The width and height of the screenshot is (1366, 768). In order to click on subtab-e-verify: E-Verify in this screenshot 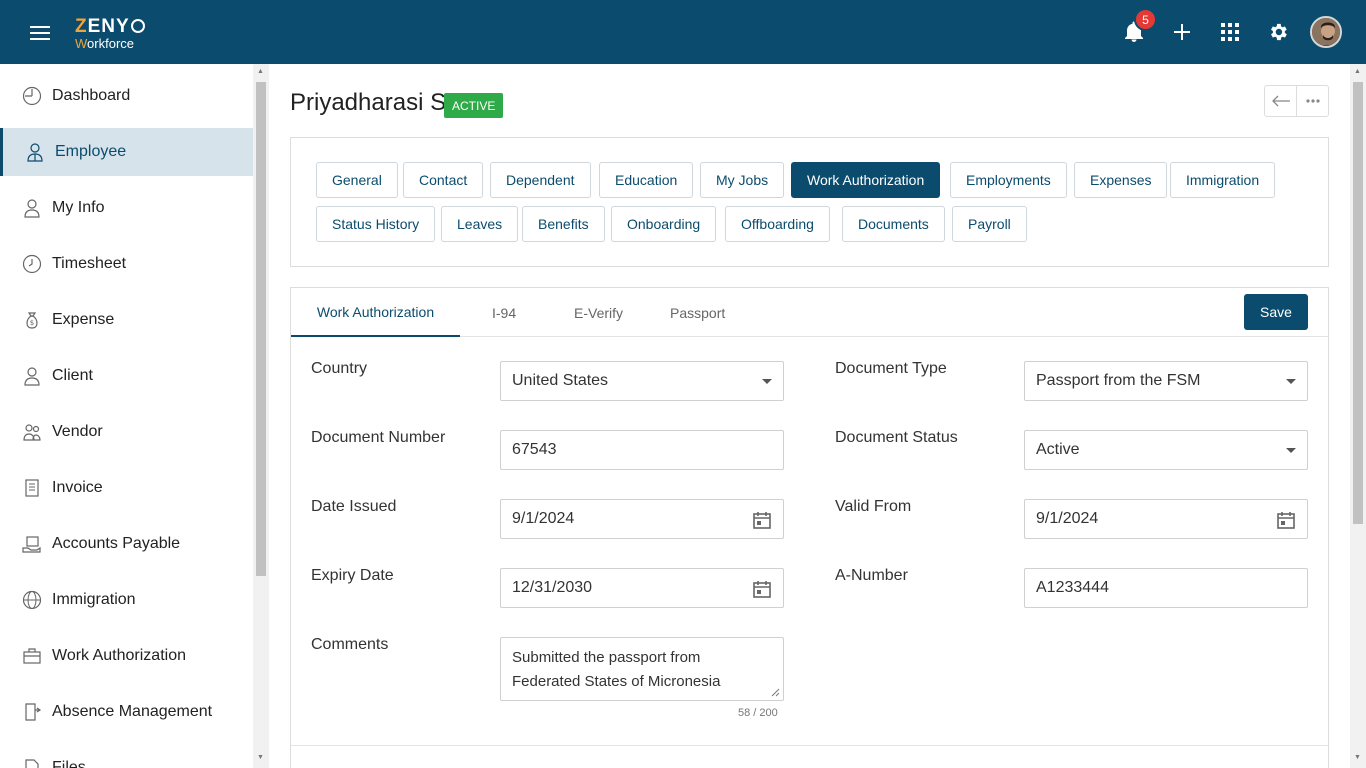, I will do `click(598, 312)`.